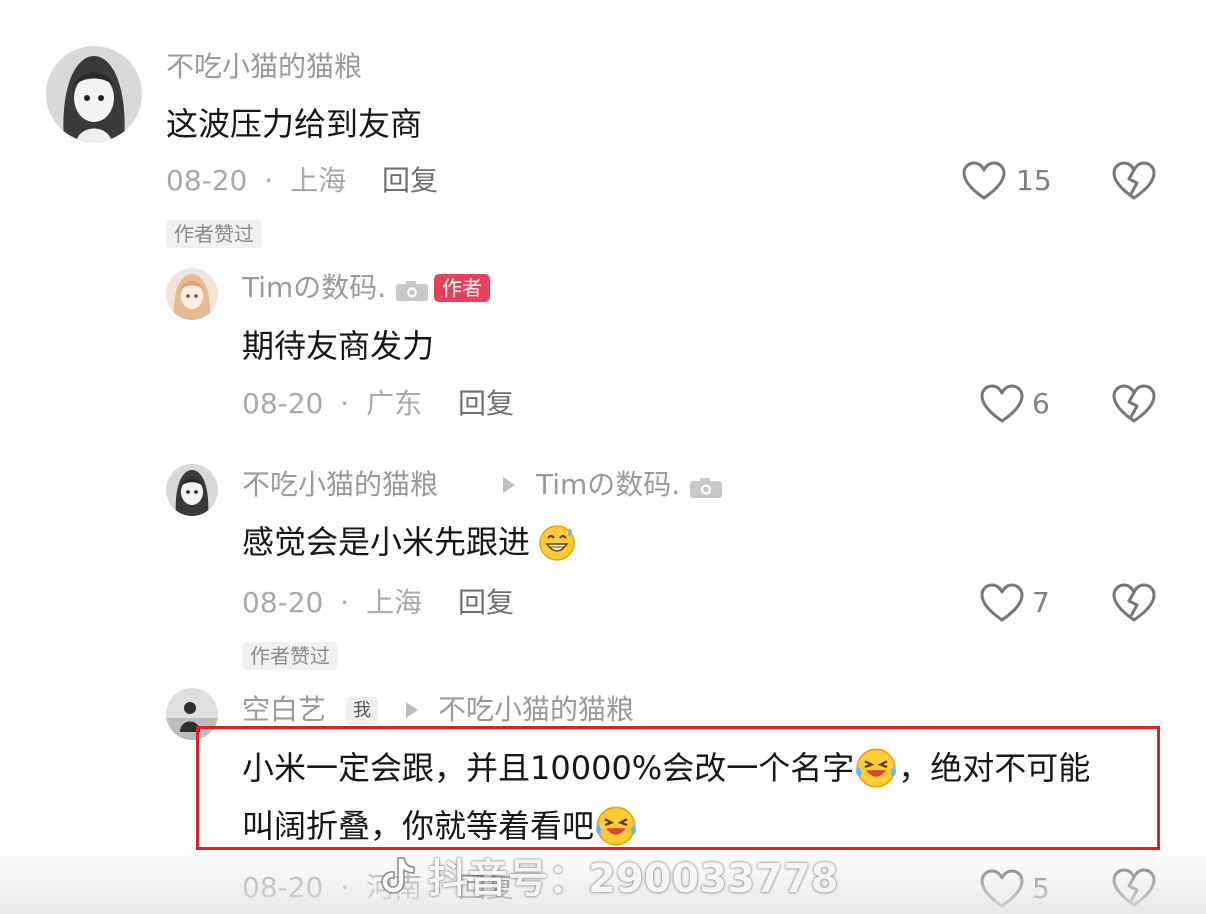 The image size is (1206, 914). I want to click on username: Timの数码., so click(314, 287).